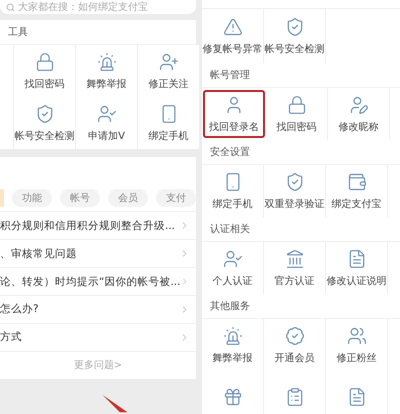 The height and width of the screenshot is (414, 400). I want to click on section-title: 安全设置, so click(230, 152).